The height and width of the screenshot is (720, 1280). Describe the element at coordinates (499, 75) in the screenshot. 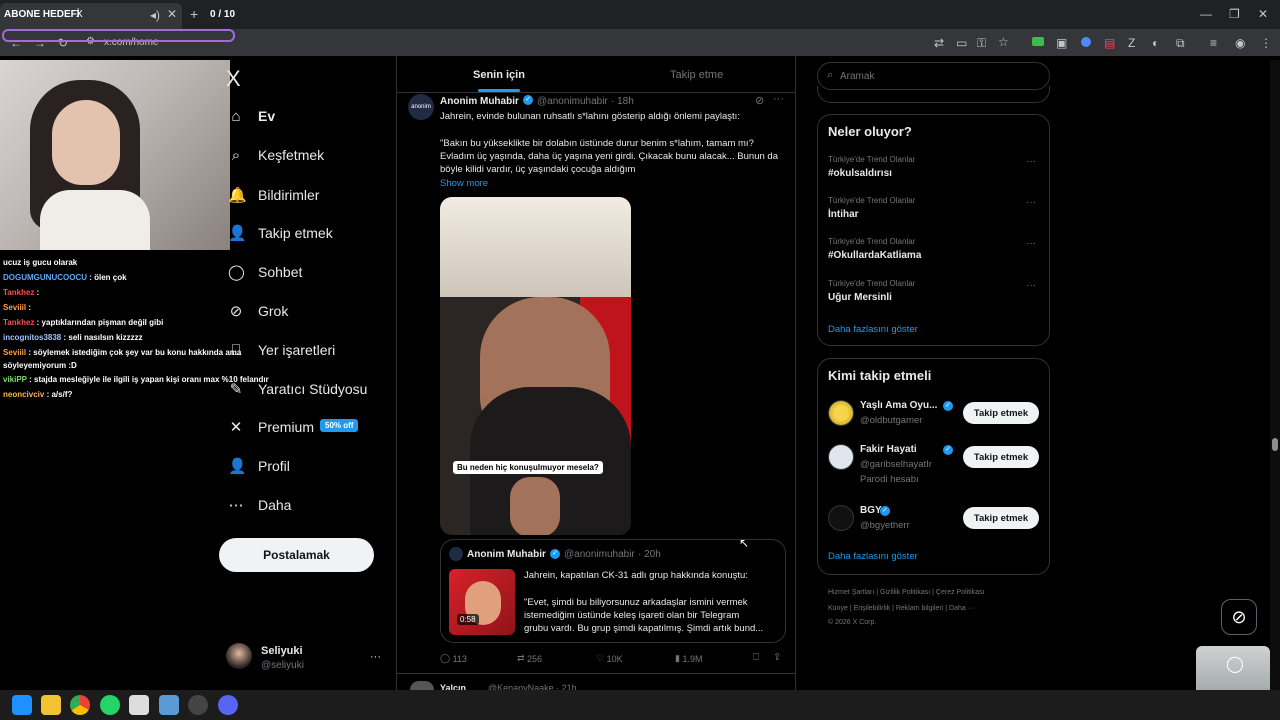

I see `tab-for-you: Senin için` at that location.